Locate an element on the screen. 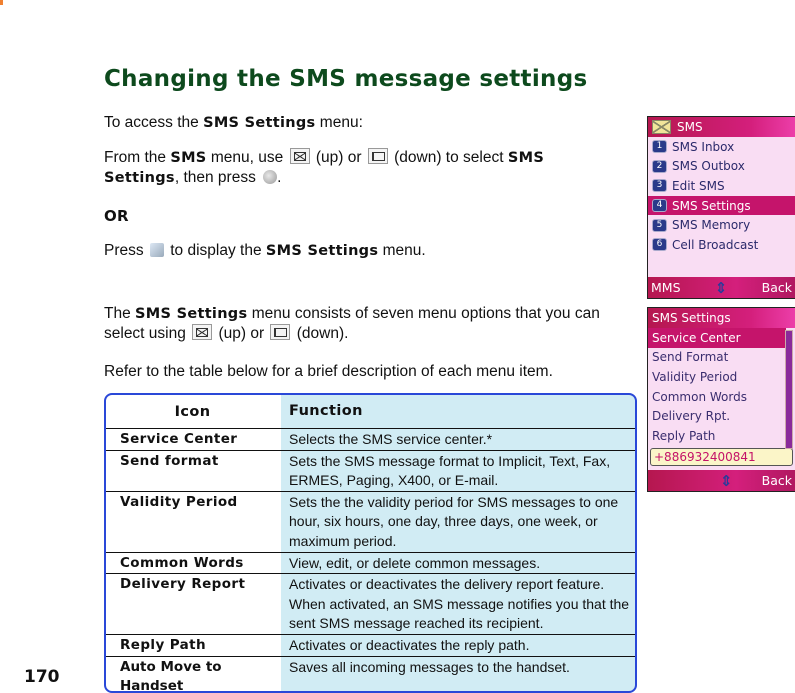 This screenshot has height=693, width=795. screen-header: SMS Settings is located at coordinates (721, 318).